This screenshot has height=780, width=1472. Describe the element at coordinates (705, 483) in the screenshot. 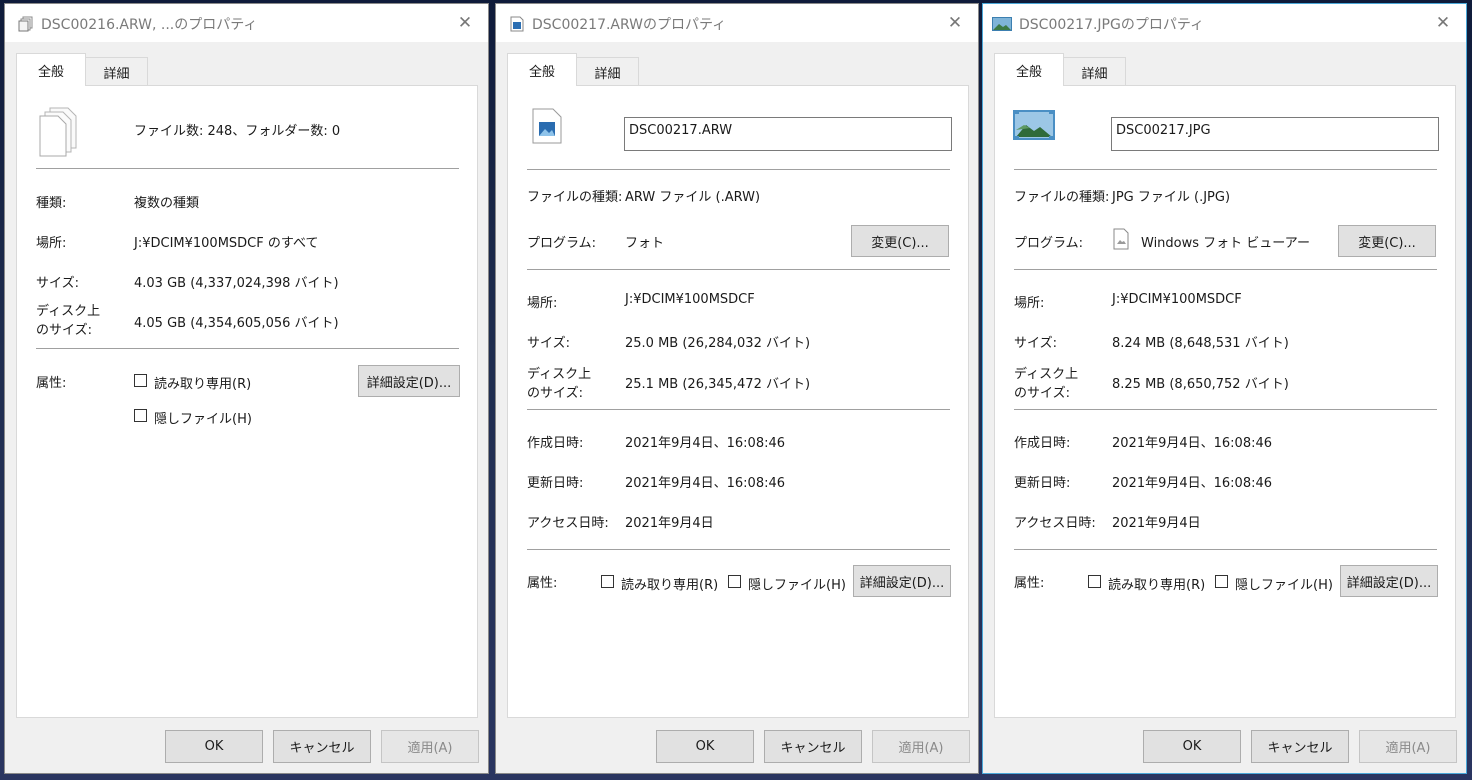

I see `modified-value: 2021年9月4日、16:08:46` at that location.